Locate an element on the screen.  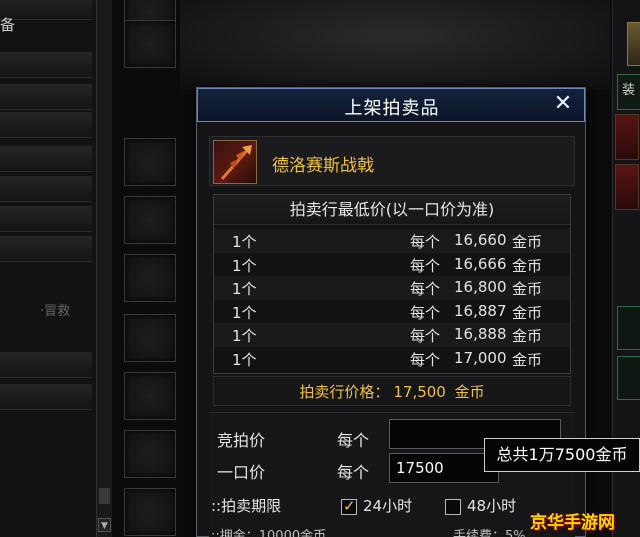
background-item-slots is located at coordinates (152, 268).